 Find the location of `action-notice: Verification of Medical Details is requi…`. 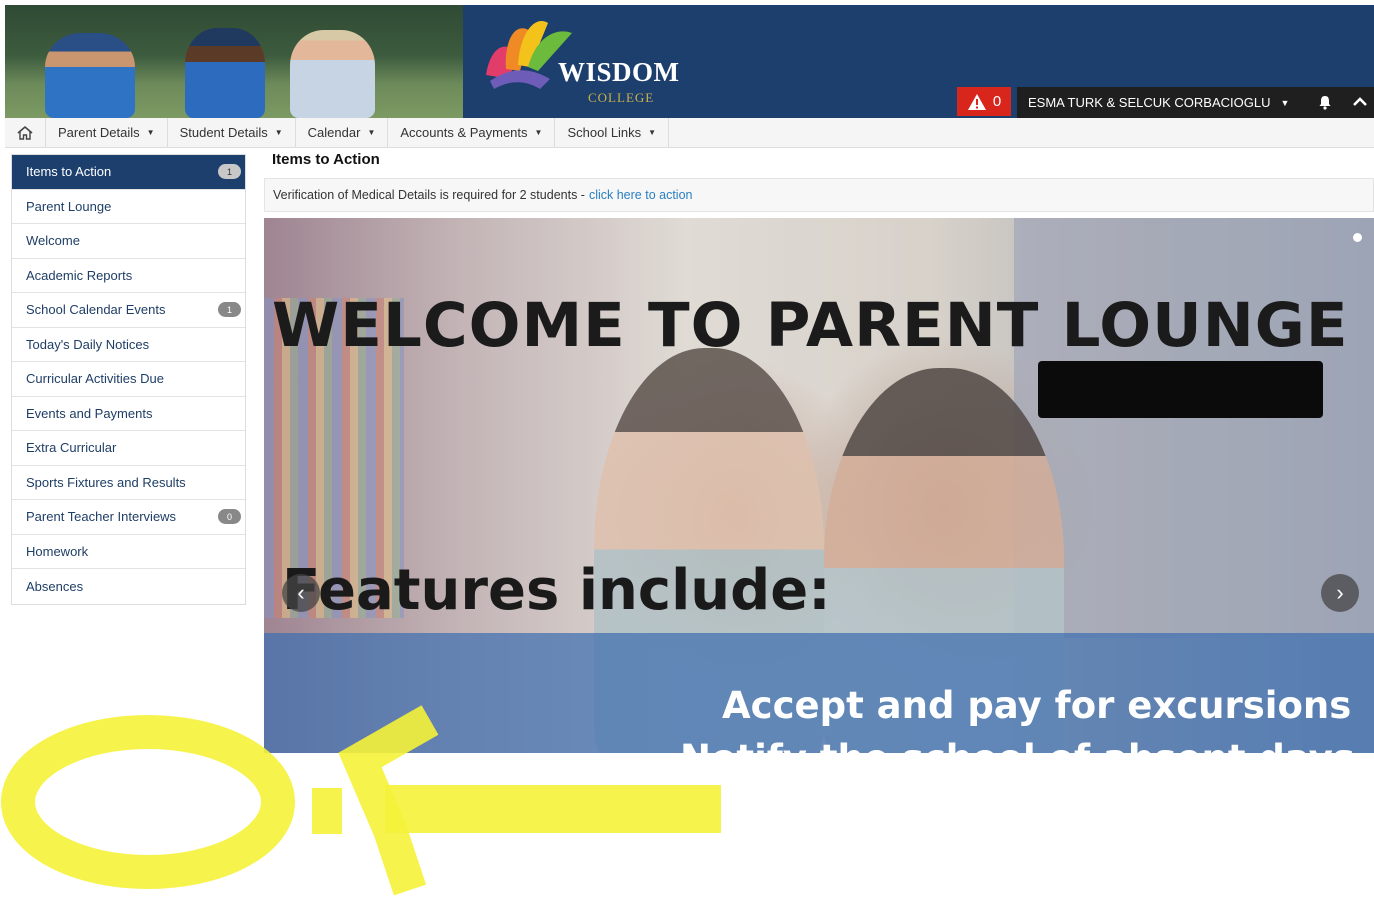

action-notice: Verification of Medical Details is requi… is located at coordinates (819, 195).